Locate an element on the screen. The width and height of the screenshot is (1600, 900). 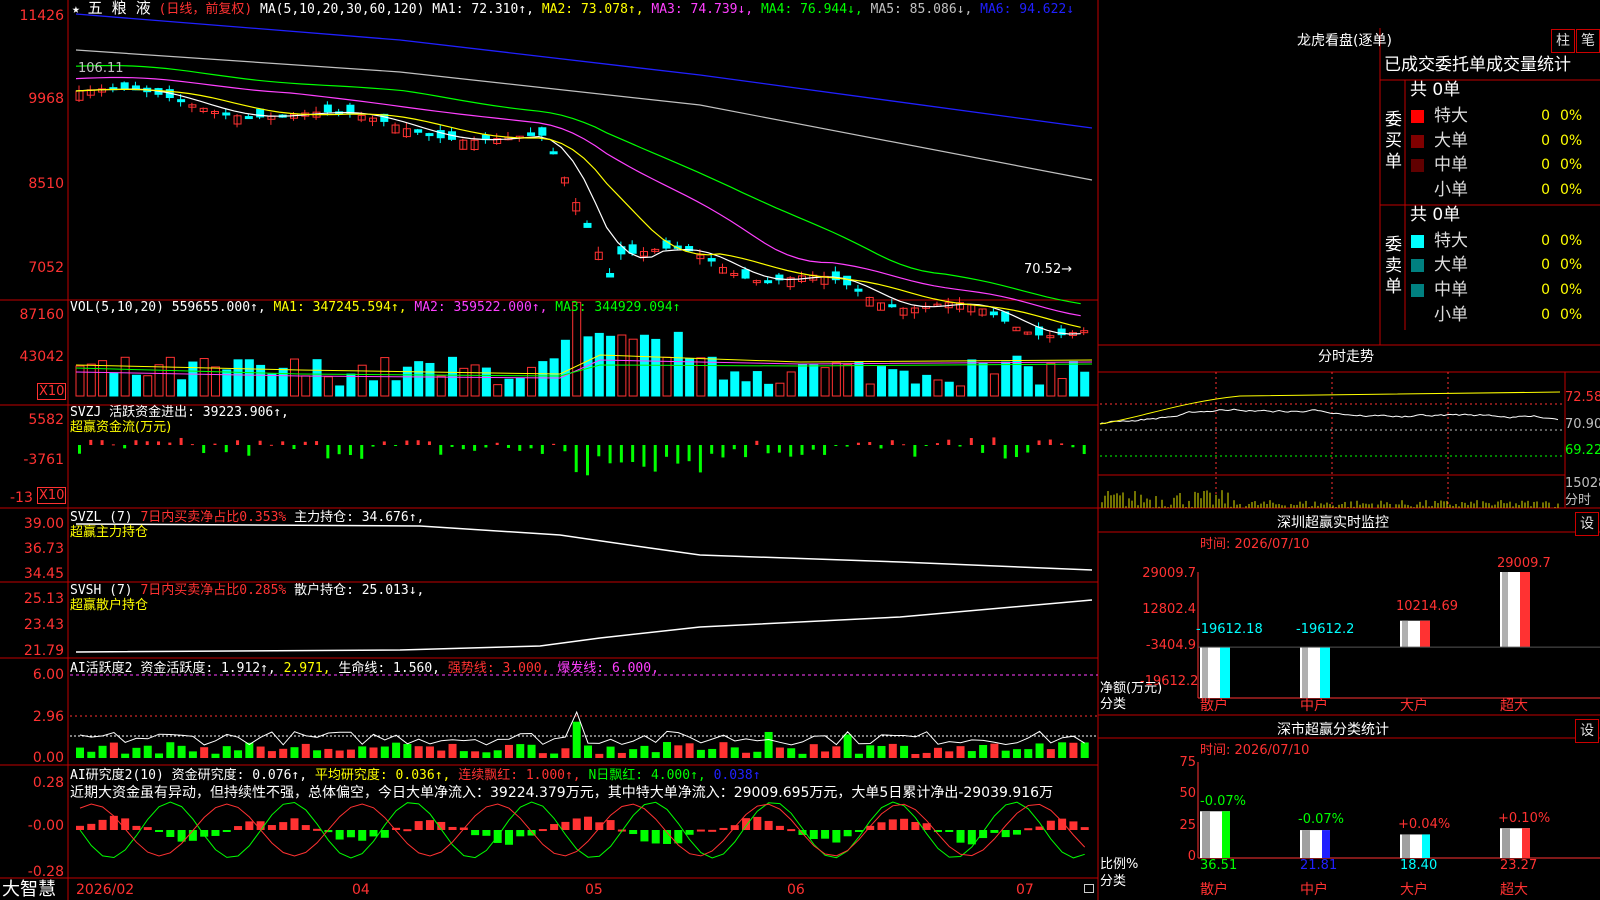
bar-mode-button: 柱 is located at coordinates (1563, 41).